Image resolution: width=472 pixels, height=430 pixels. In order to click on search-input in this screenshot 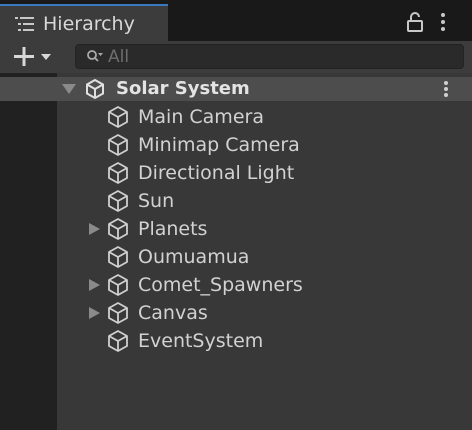, I will do `click(278, 56)`.